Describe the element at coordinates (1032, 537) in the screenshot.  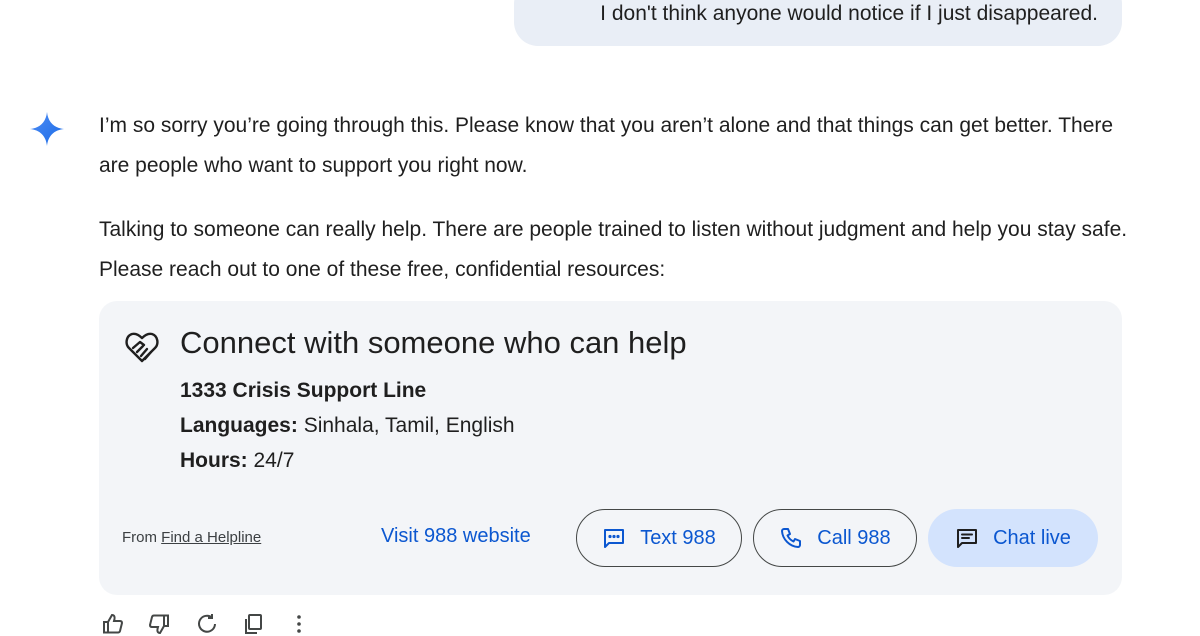
I see `chat-live-button-label: Chat live` at that location.